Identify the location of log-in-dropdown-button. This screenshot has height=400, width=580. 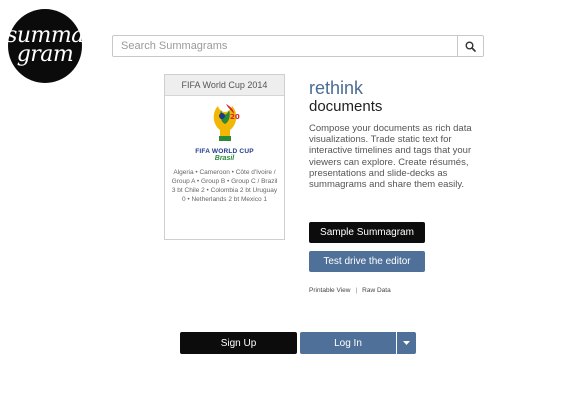
(406, 343).